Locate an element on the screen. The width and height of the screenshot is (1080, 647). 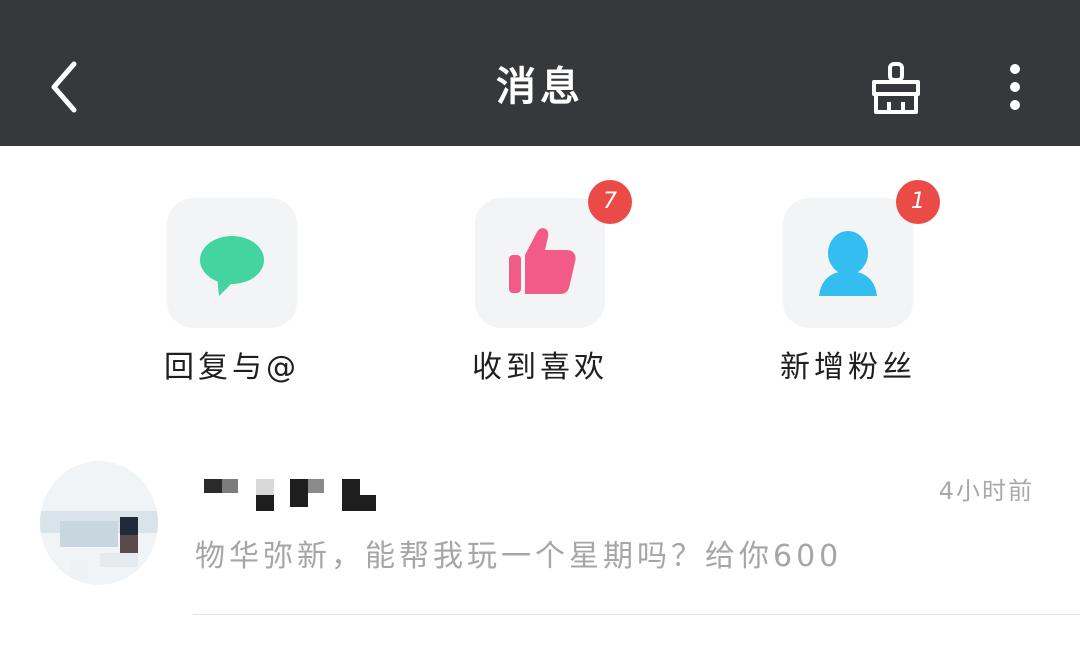
back-button is located at coordinates (65, 87).